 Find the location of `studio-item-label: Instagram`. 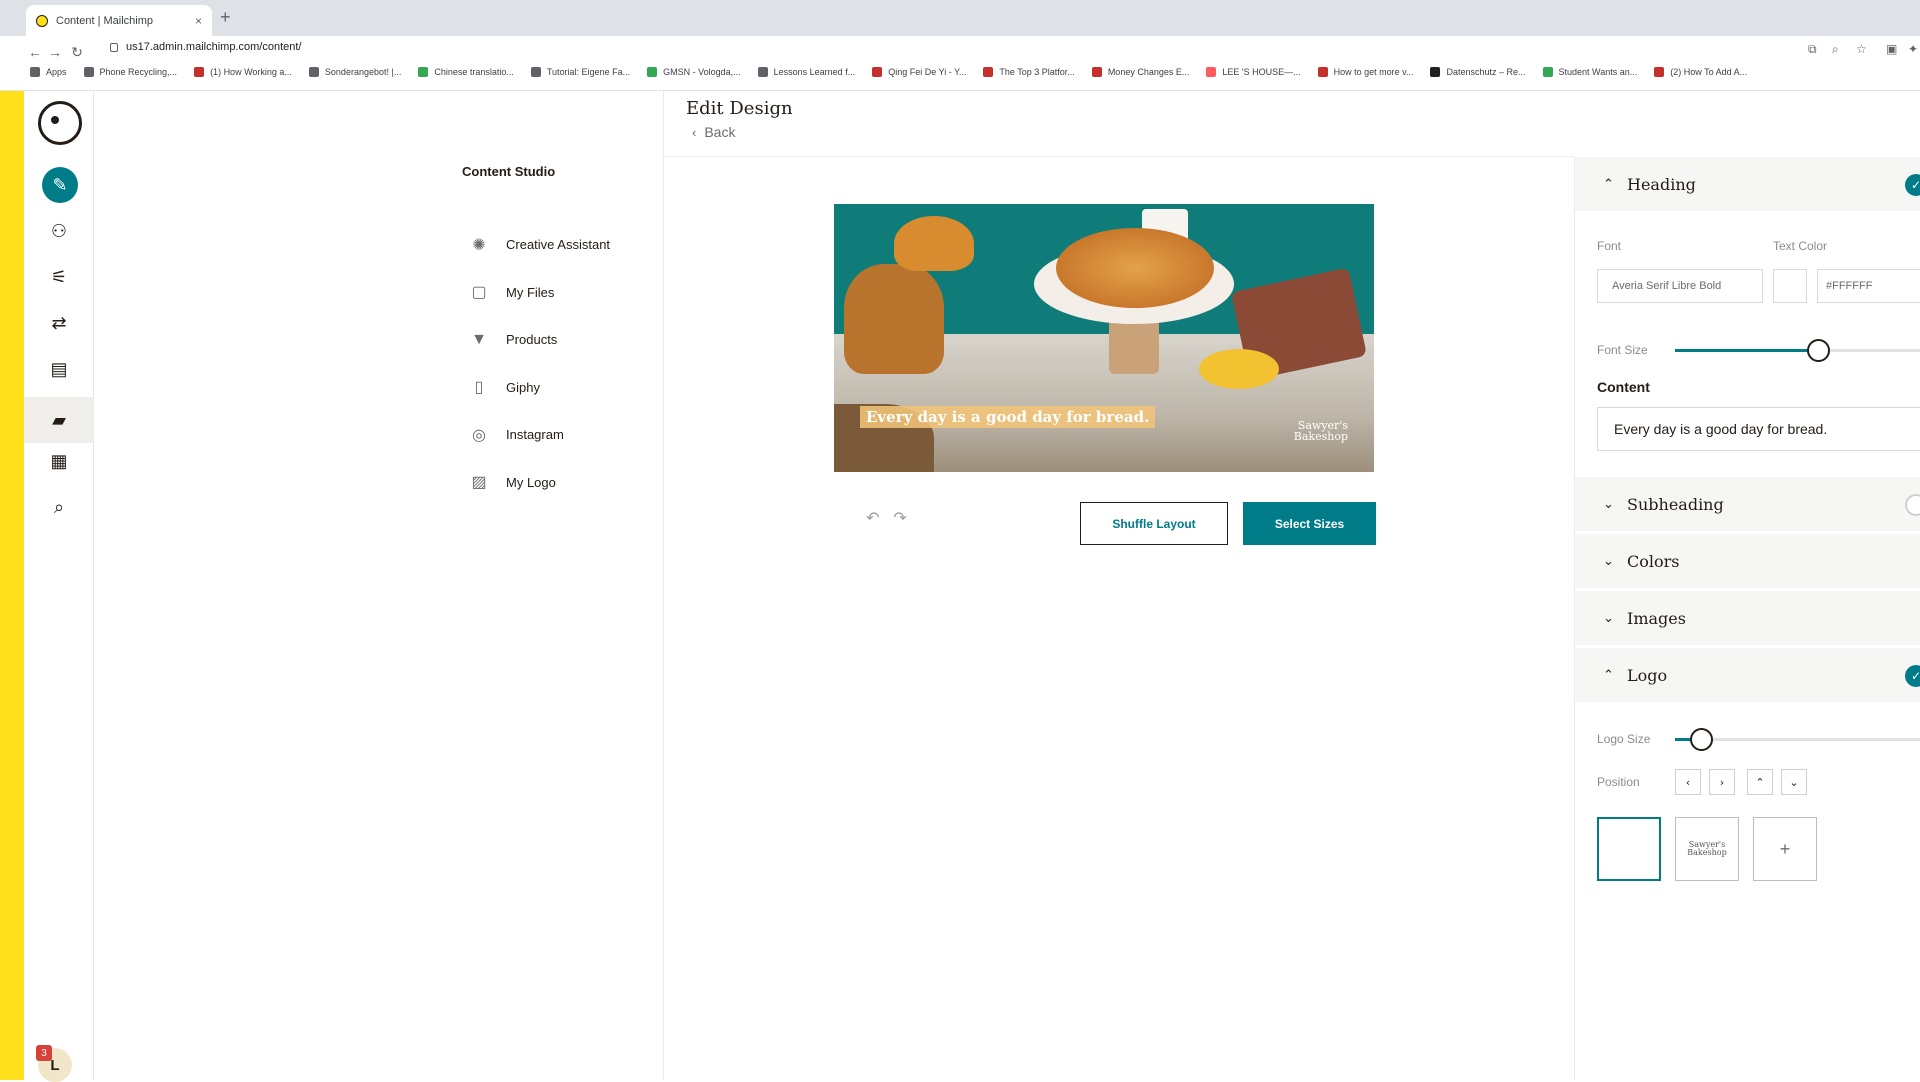

studio-item-label: Instagram is located at coordinates (535, 435).